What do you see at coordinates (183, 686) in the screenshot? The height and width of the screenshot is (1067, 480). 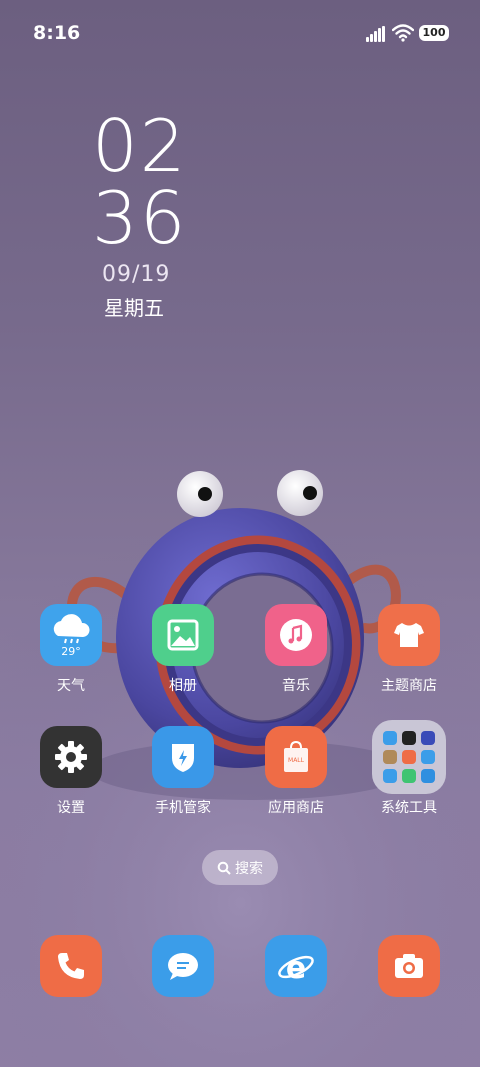 I see `app-label: 相册` at bounding box center [183, 686].